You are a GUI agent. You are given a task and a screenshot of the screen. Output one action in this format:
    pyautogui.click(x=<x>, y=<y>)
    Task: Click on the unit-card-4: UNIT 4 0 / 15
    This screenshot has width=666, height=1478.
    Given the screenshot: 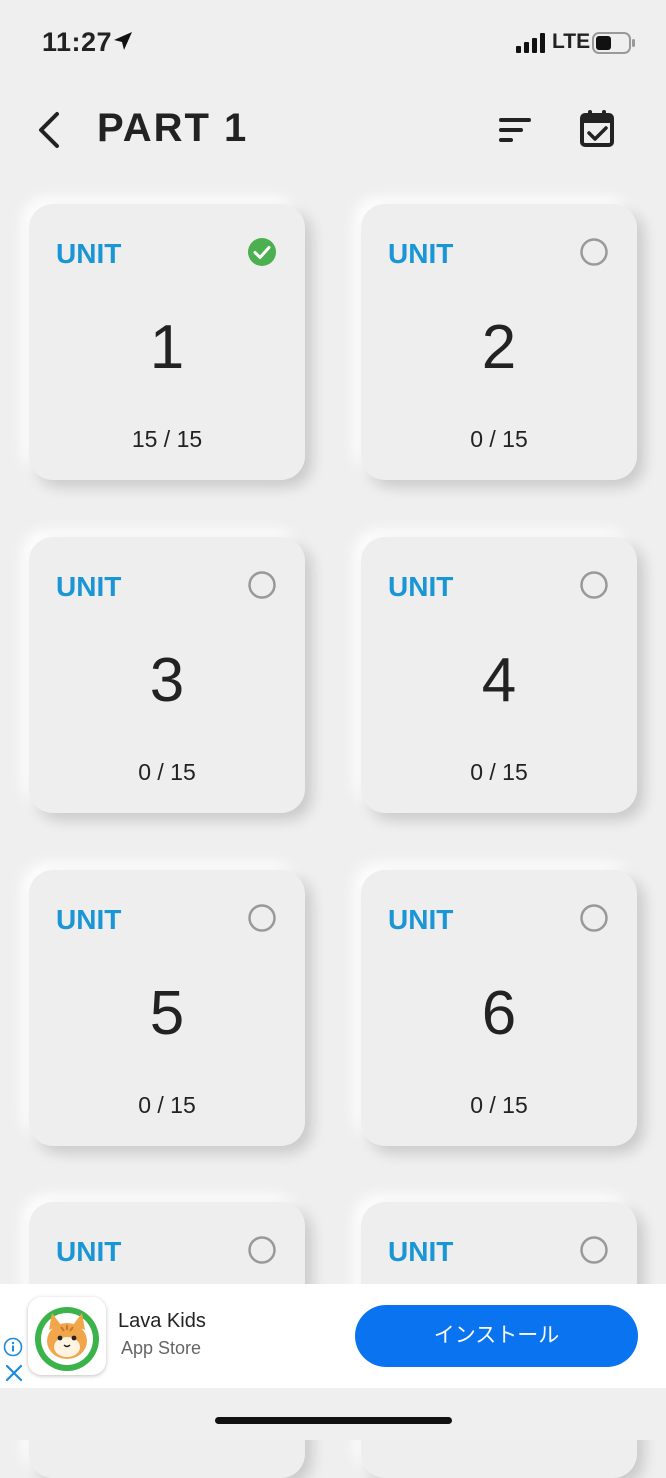 What is the action you would take?
    pyautogui.click(x=499, y=675)
    